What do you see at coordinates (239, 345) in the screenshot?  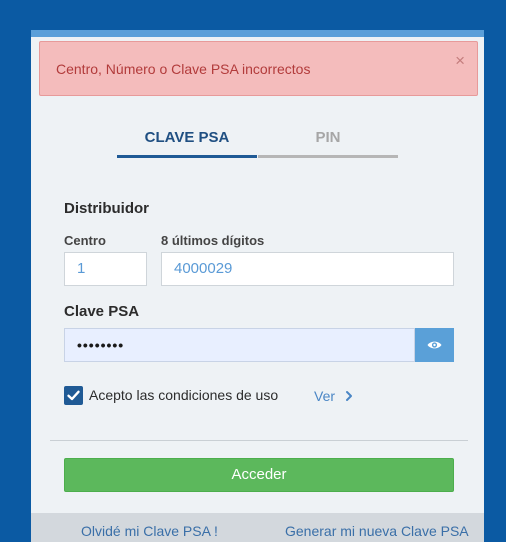 I see `password-input: ••••••••` at bounding box center [239, 345].